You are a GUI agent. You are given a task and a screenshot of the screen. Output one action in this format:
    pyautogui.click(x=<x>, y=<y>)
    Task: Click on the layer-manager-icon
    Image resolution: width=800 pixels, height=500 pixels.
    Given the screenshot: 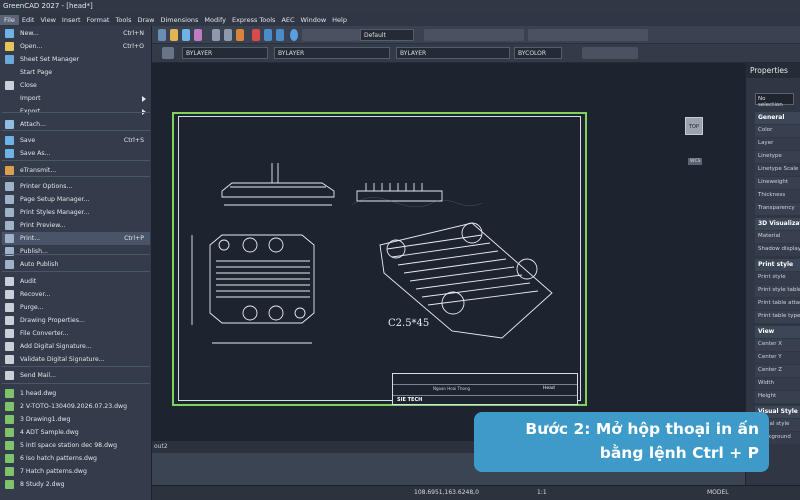 What is the action you would take?
    pyautogui.click(x=168, y=53)
    